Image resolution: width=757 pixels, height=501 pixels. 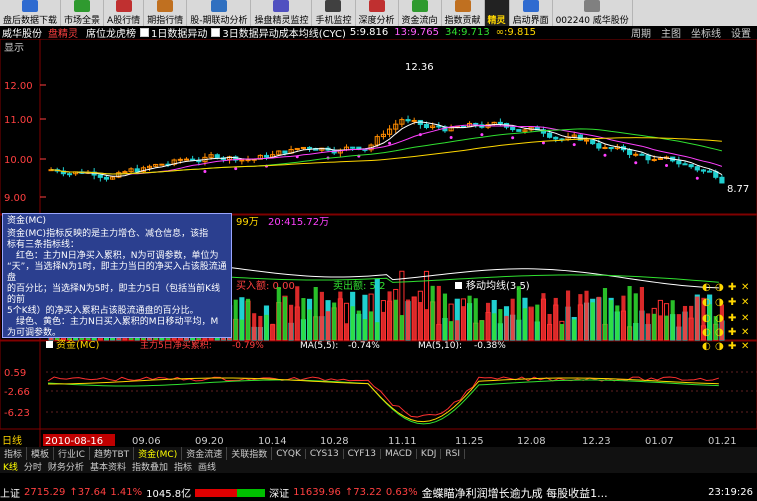 What do you see at coordinates (250, 453) in the screenshot?
I see `tab-6: 关联指数` at bounding box center [250, 453].